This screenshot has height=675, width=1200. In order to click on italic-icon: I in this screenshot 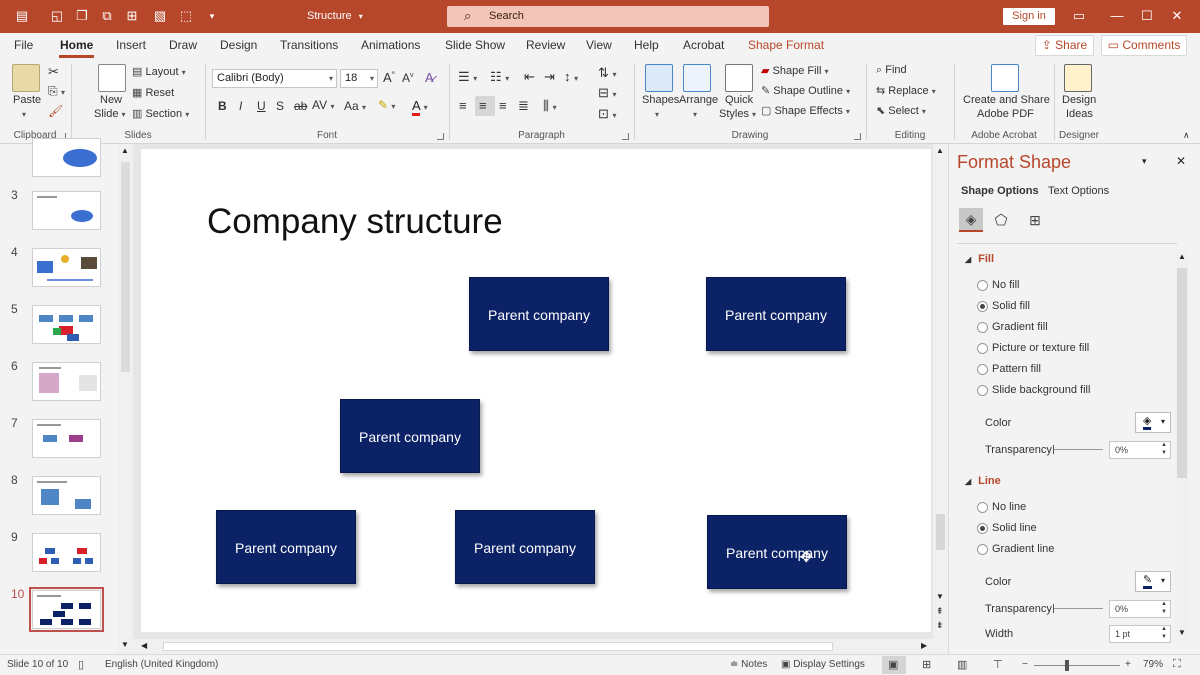, I will do `click(240, 106)`.